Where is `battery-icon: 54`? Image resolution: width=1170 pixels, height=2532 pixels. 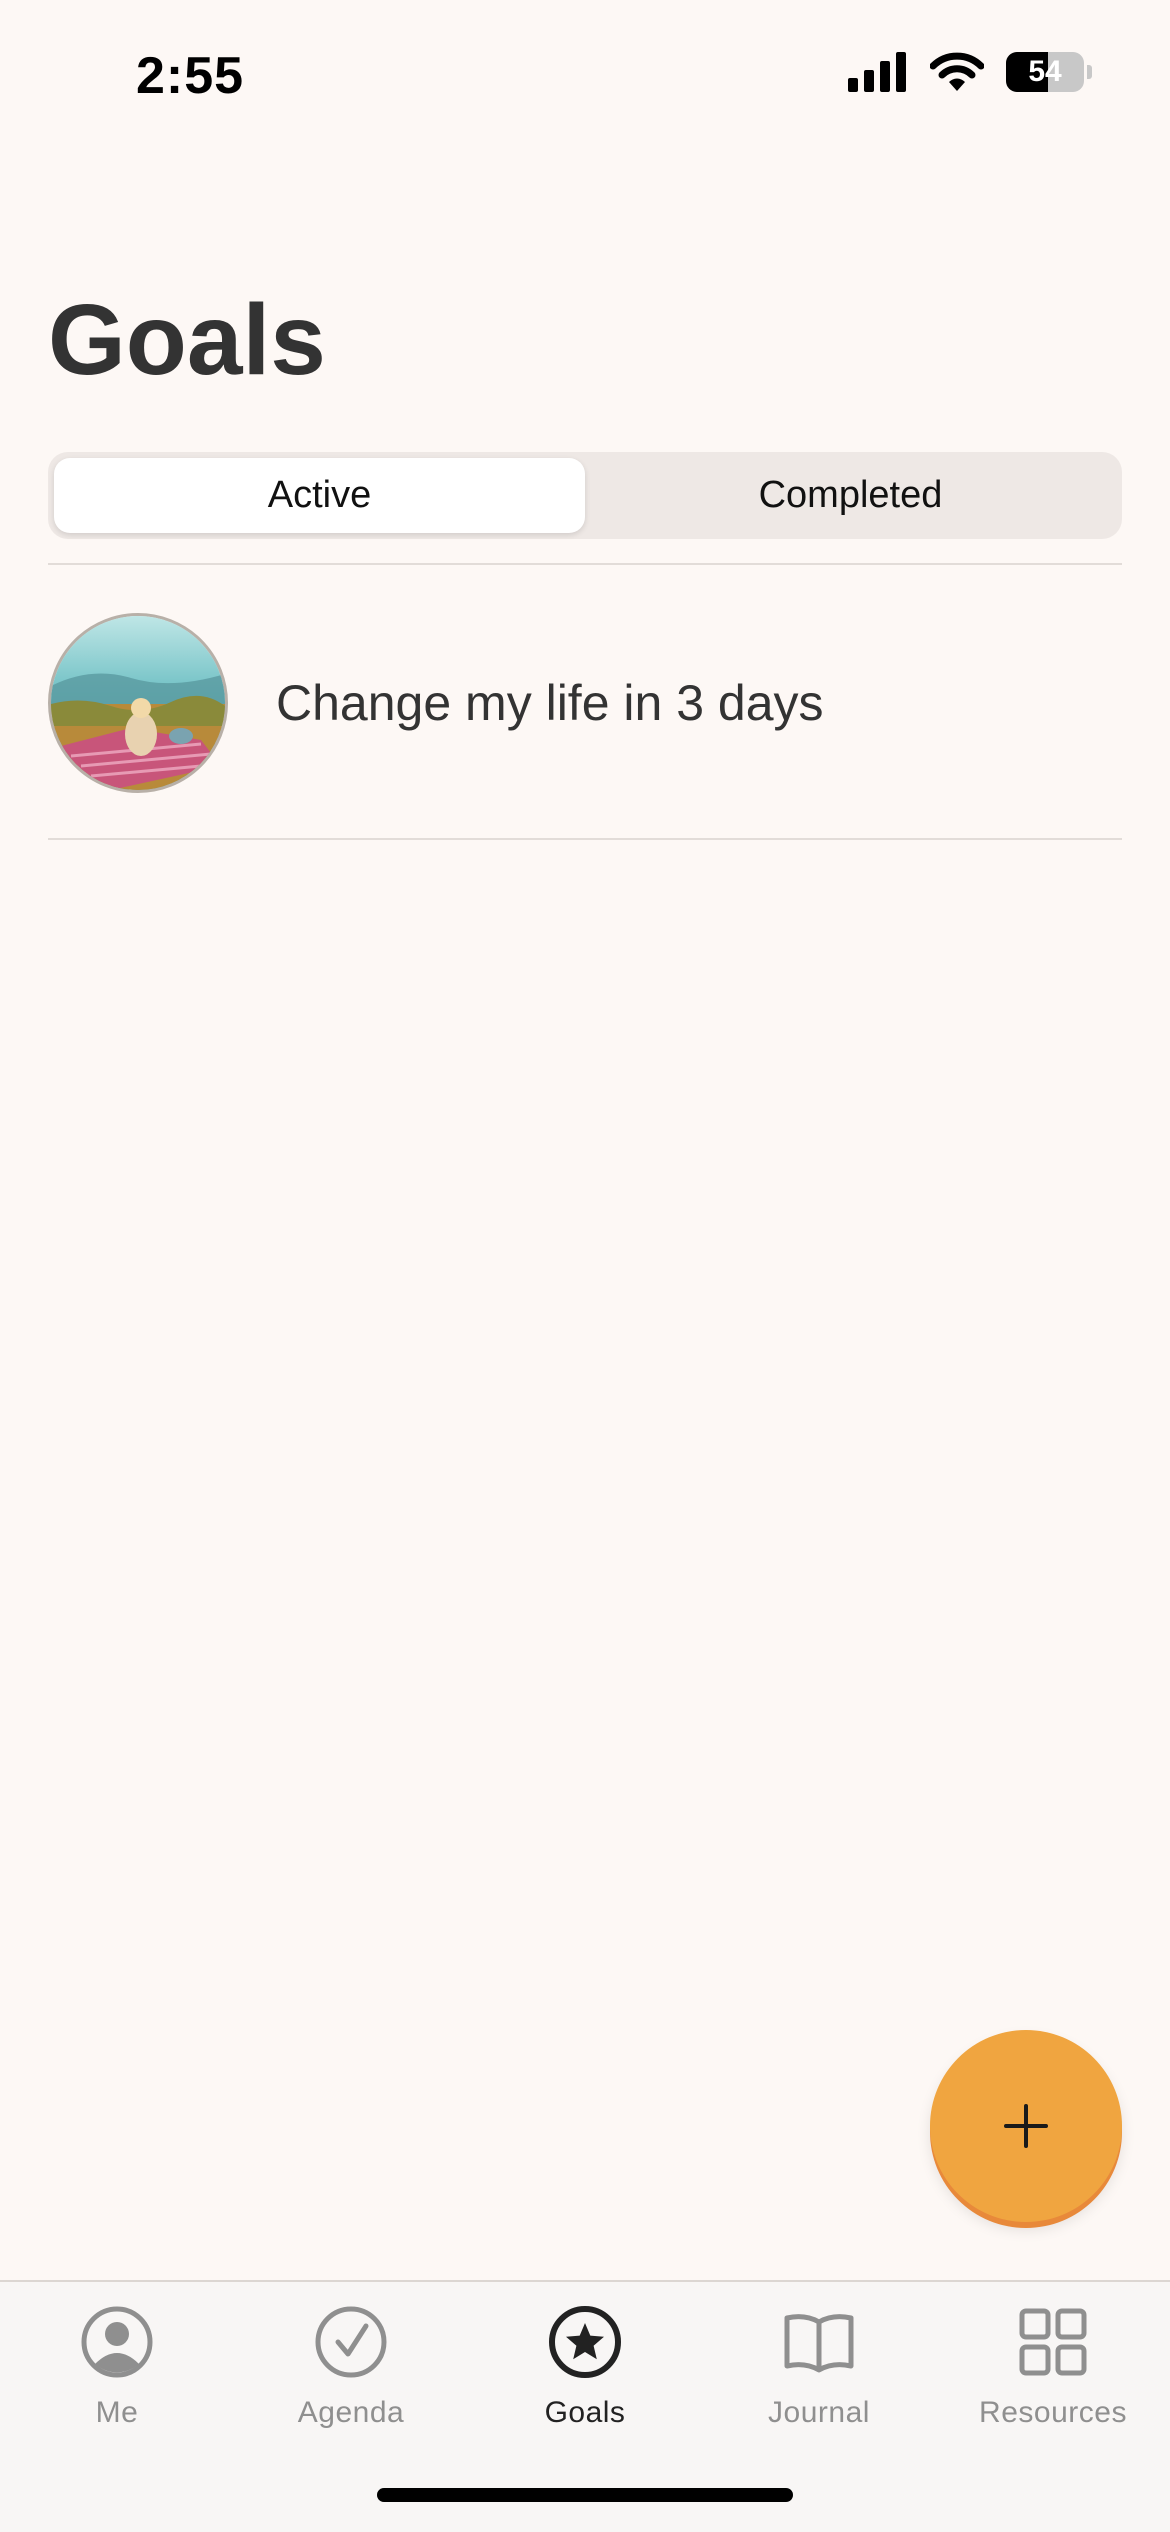 battery-icon: 54 is located at coordinates (1045, 72).